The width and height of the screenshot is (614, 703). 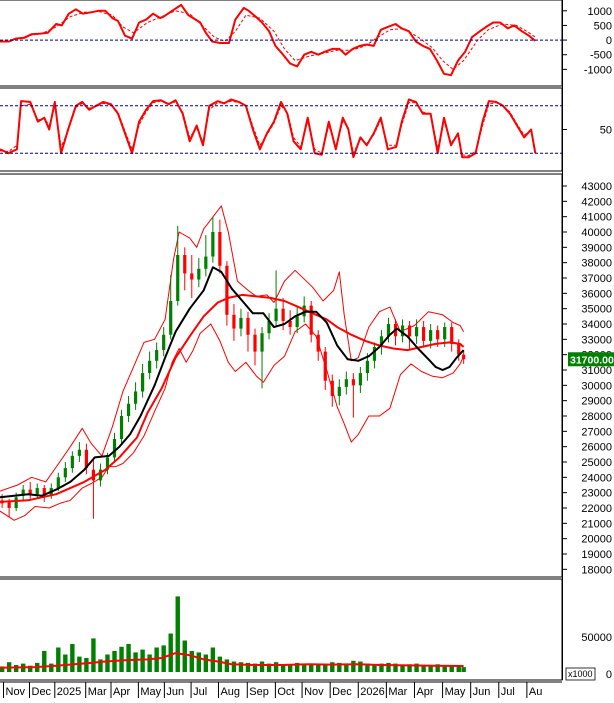 What do you see at coordinates (535, 692) in the screenshot?
I see `x-tick-label: Au` at bounding box center [535, 692].